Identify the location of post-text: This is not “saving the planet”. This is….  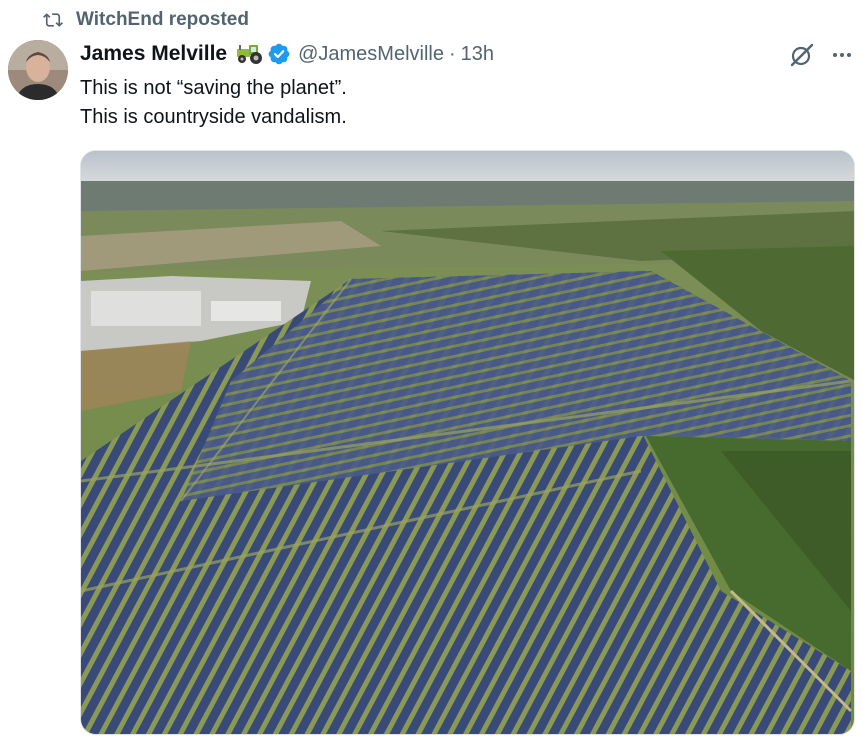
(213, 103).